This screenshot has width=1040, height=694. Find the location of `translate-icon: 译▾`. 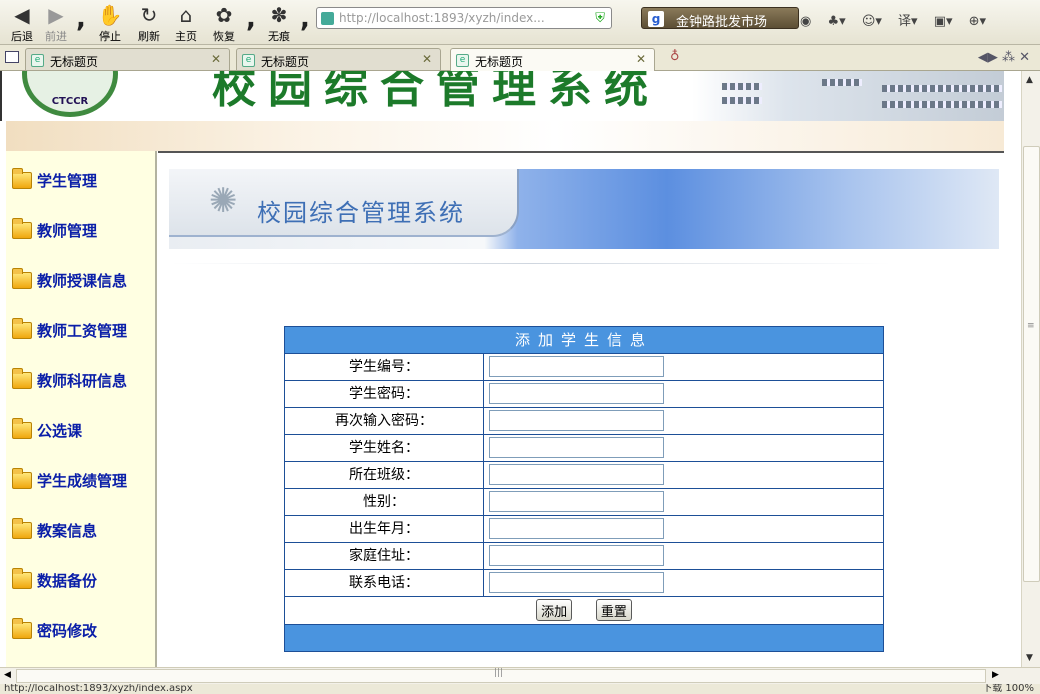

translate-icon: 译▾ is located at coordinates (908, 21).